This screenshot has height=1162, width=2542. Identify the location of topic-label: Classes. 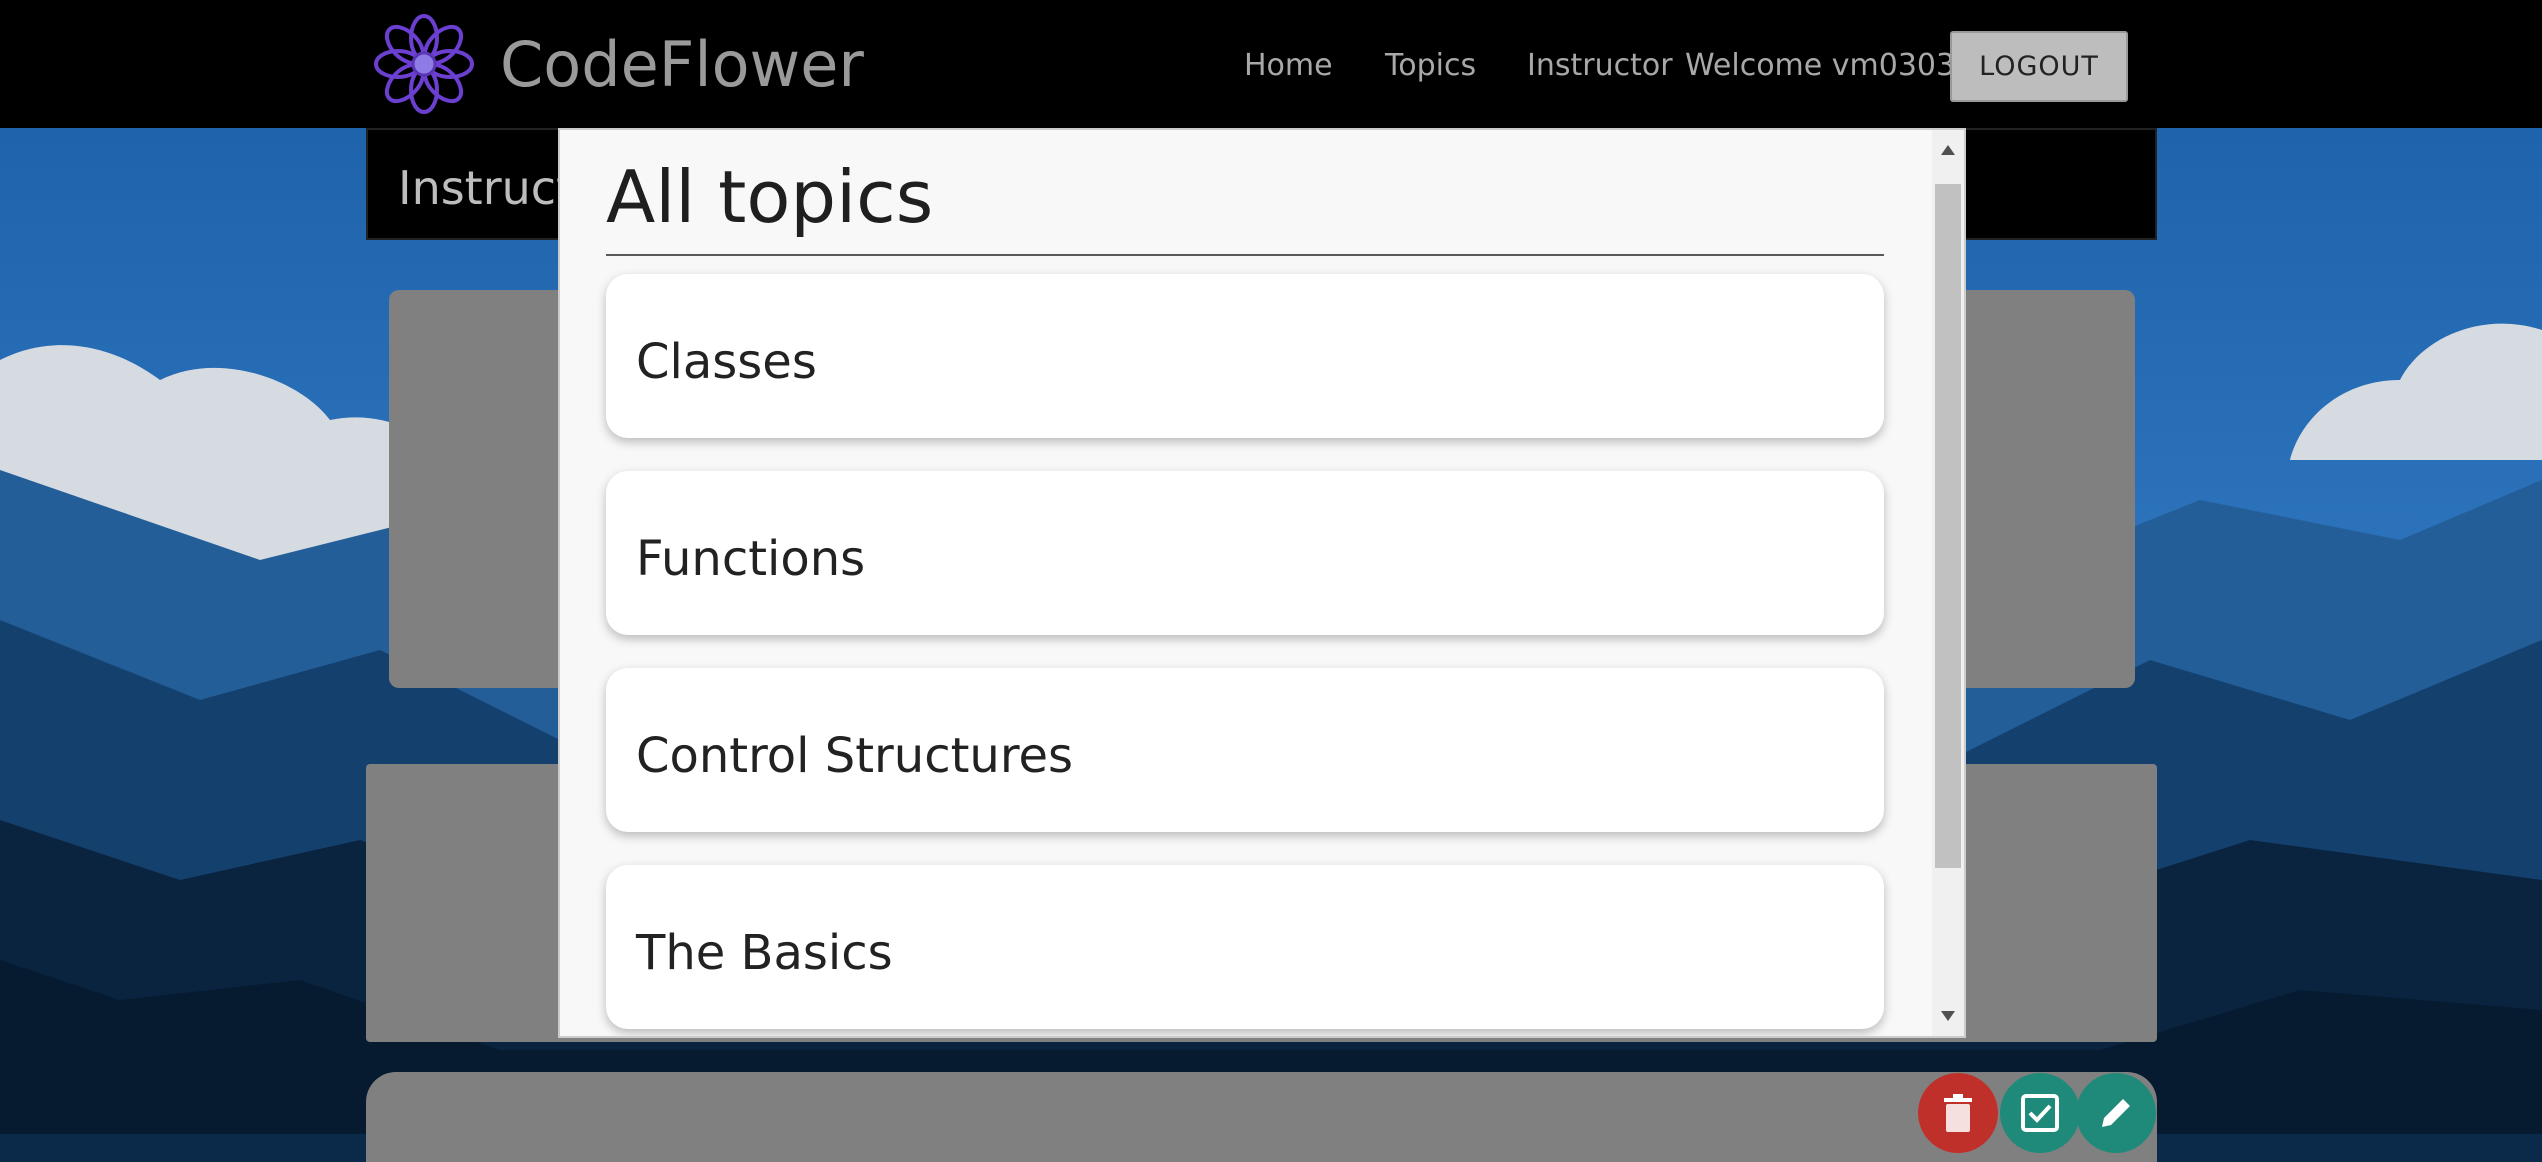
(726, 362).